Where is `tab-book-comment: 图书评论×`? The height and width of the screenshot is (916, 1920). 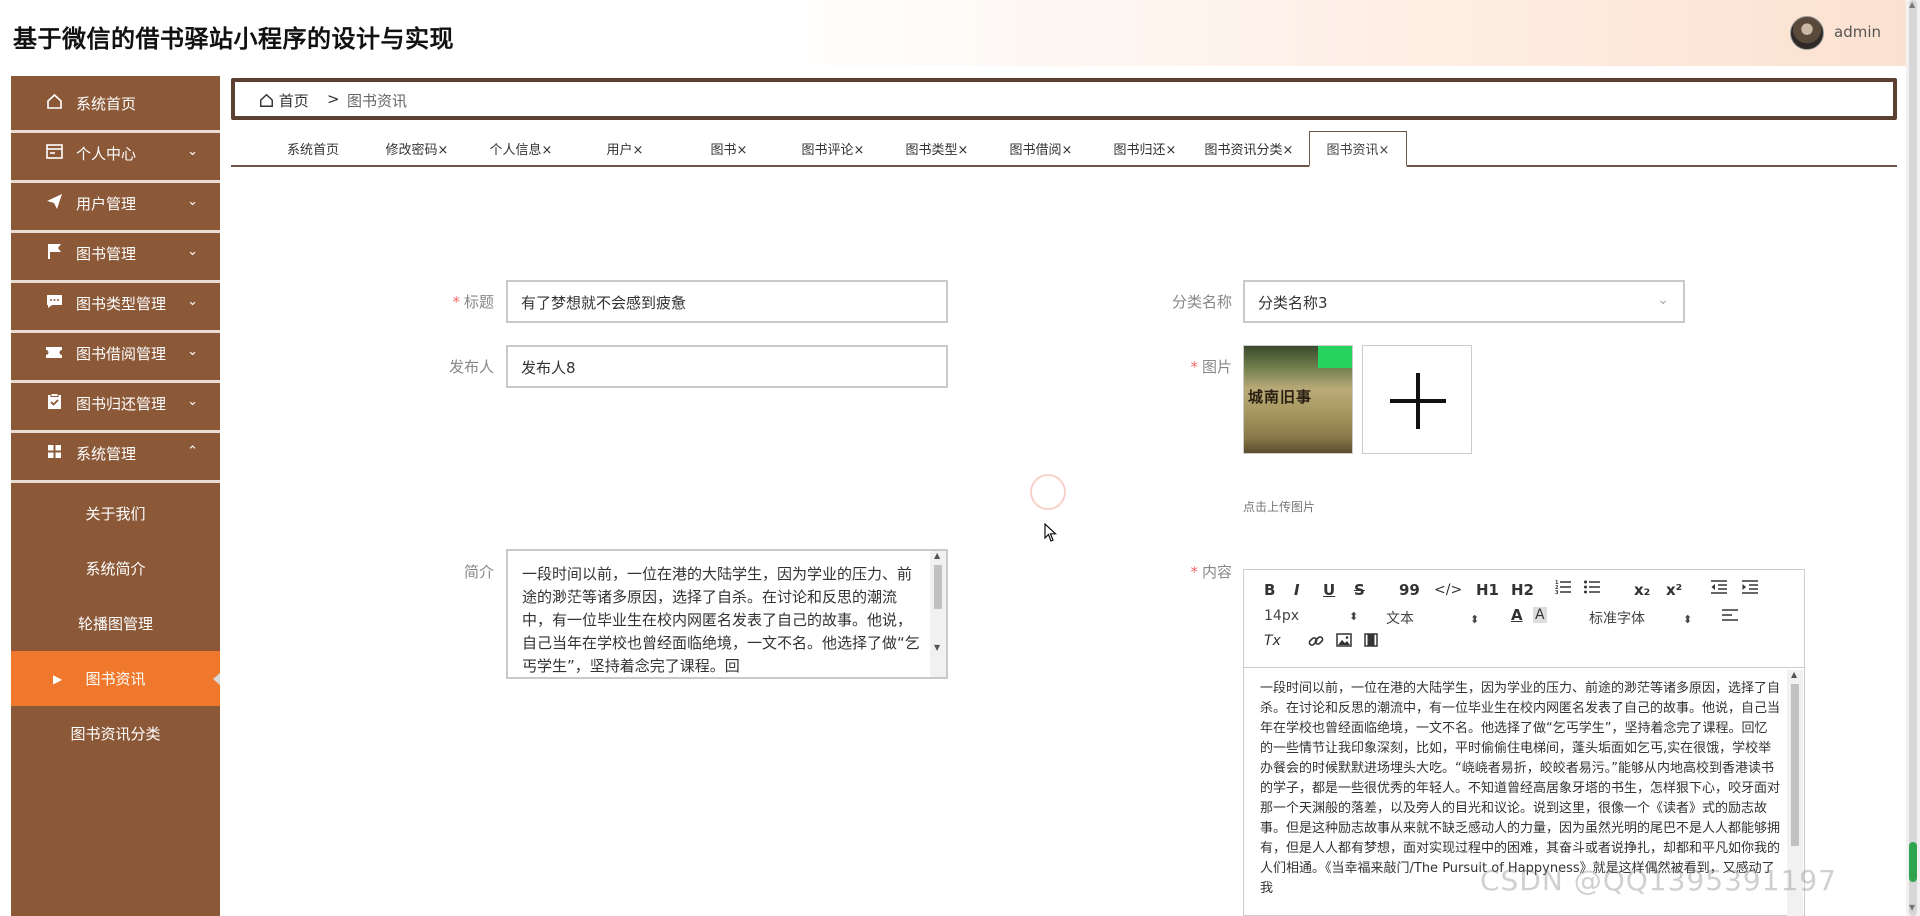
tab-book-comment: 图书评论× is located at coordinates (833, 148).